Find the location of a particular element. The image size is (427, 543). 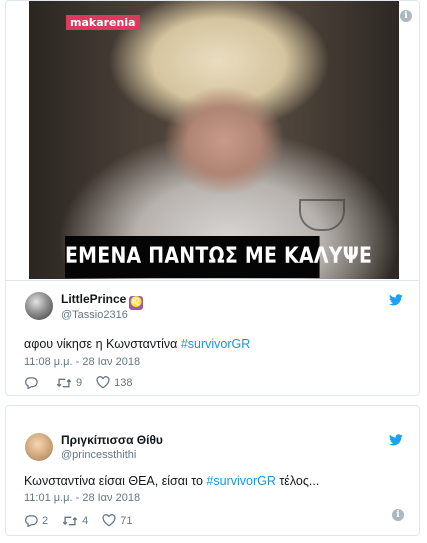

media-caption: ΕΜΕΝΑ ΠΑΝΤΩΣ ΜΕ ΚΑΛΥΨΕ is located at coordinates (218, 257).